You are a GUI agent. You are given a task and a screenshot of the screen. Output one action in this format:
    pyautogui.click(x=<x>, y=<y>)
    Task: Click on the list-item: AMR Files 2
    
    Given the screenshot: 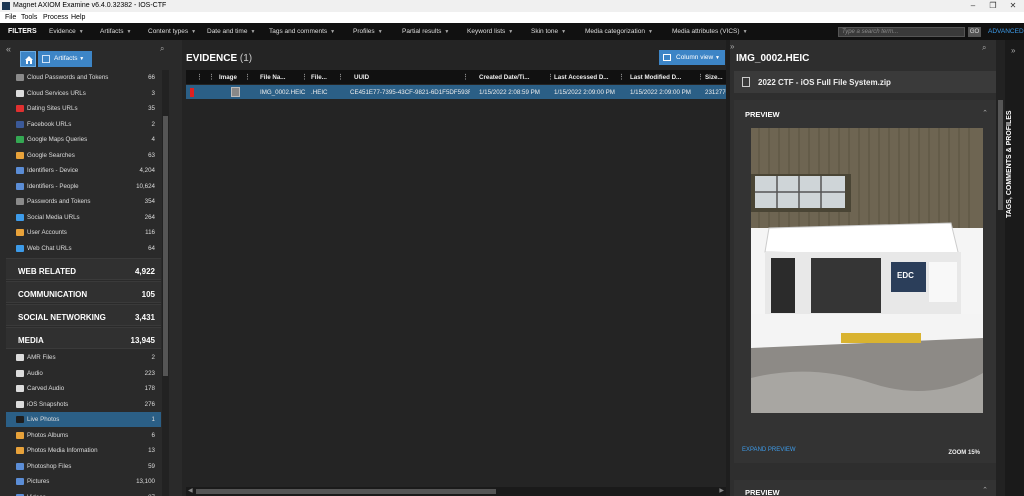 What is the action you would take?
    pyautogui.click(x=83, y=357)
    